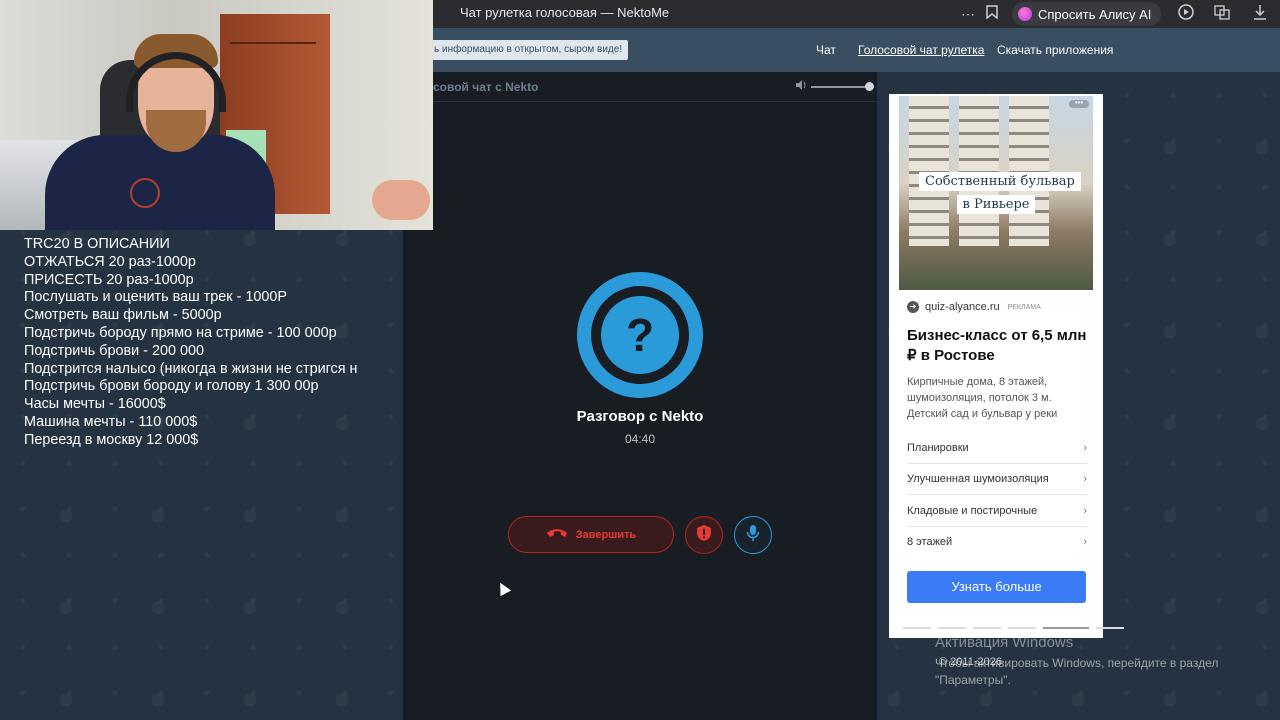  I want to click on chat-header-title: совой чат с Nekto, so click(486, 87).